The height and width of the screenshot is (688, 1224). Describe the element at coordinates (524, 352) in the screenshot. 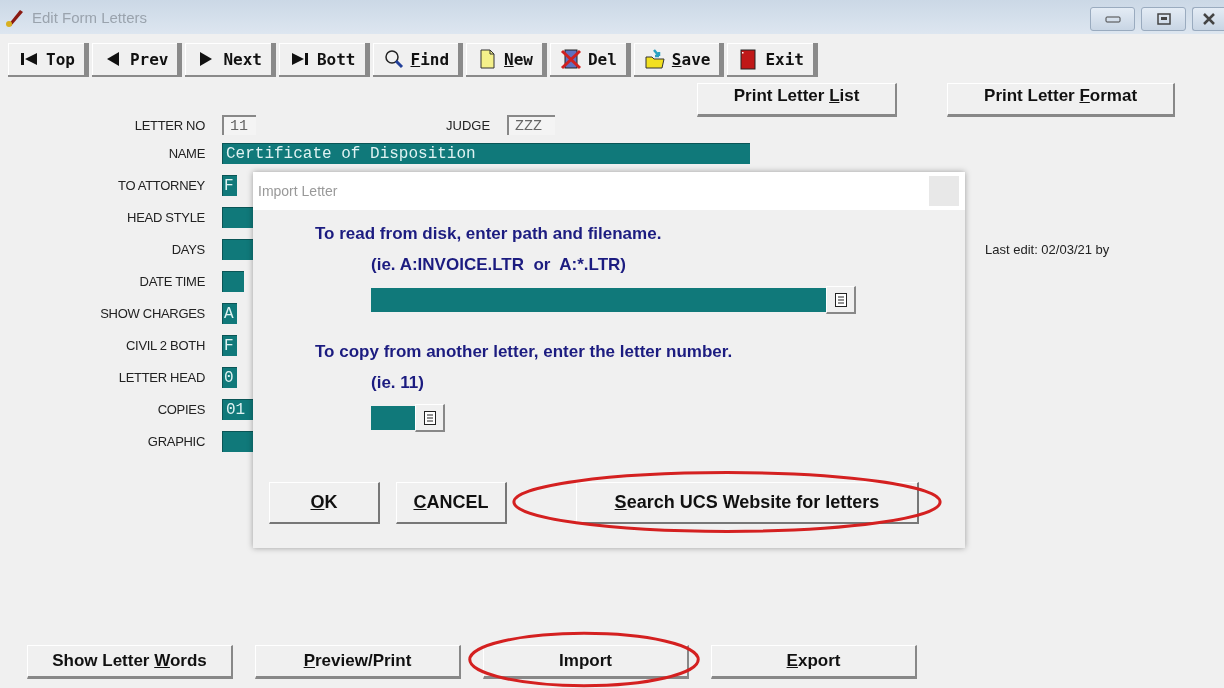

I see `instruction-text: To copy from another letter, enter the letter number.` at that location.